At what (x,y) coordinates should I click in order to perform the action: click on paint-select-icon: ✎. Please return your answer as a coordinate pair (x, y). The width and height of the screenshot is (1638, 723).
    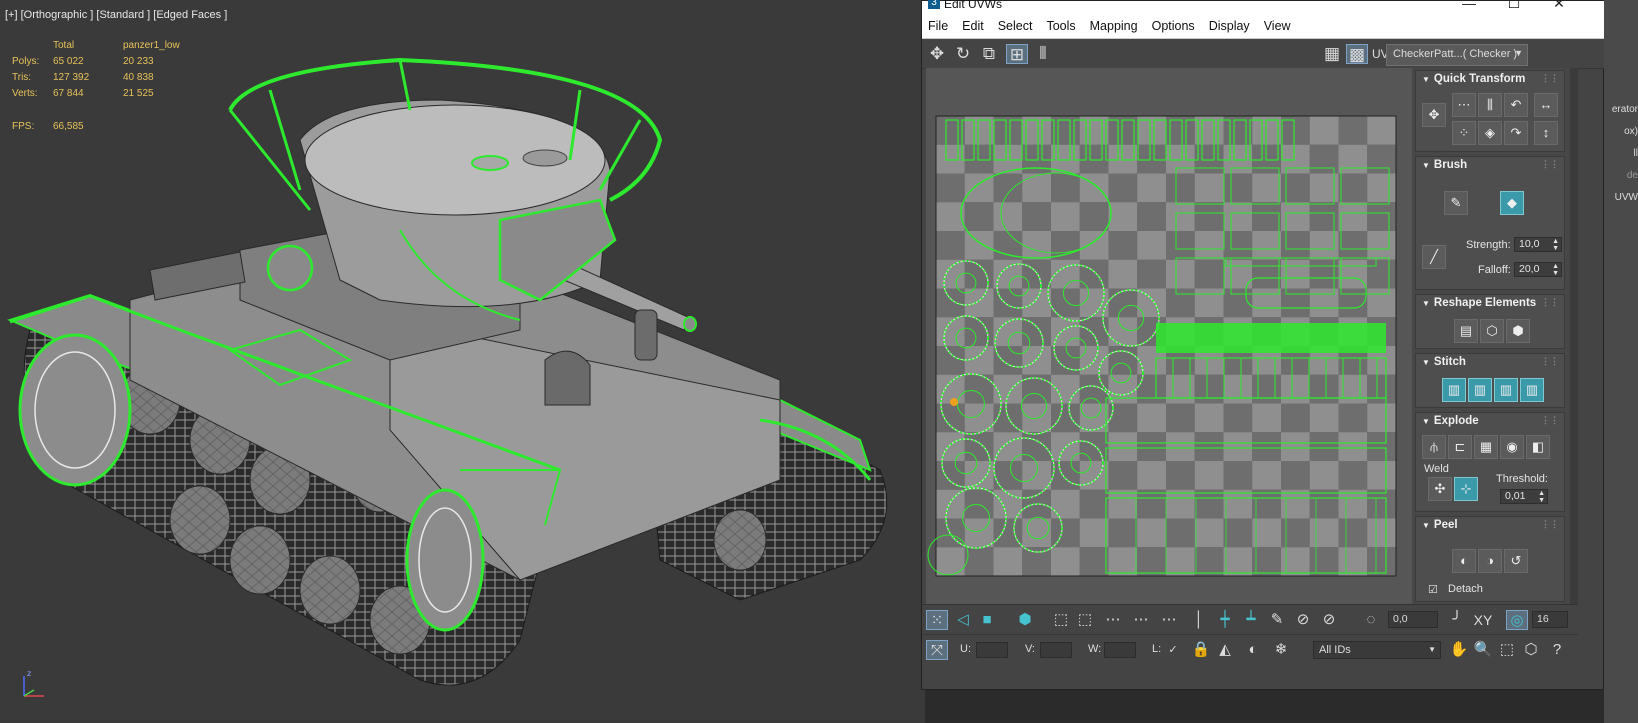
    Looking at the image, I should click on (1277, 620).